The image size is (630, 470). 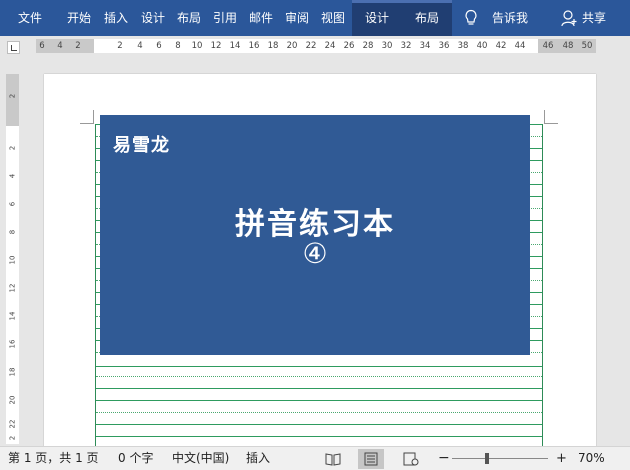 What do you see at coordinates (561, 458) in the screenshot?
I see `zoom-in-button: +` at bounding box center [561, 458].